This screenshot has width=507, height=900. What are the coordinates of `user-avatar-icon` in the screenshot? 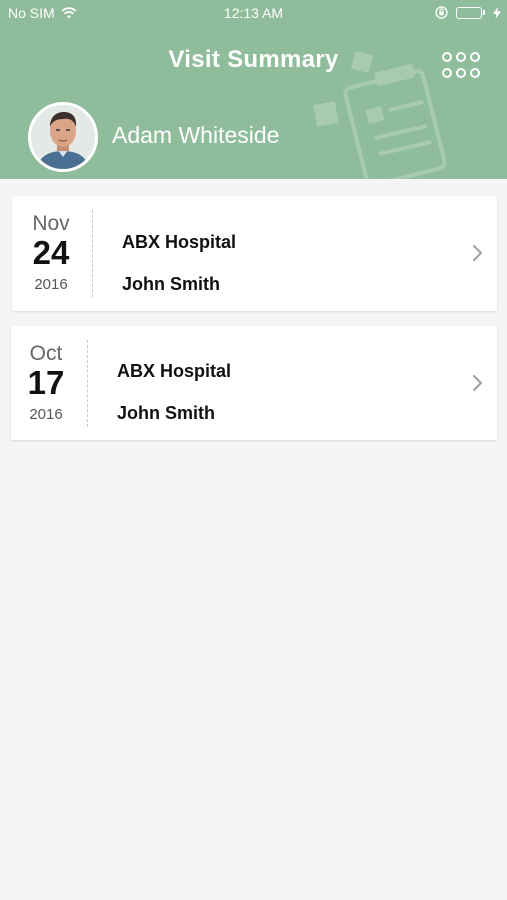 It's located at (63, 137).